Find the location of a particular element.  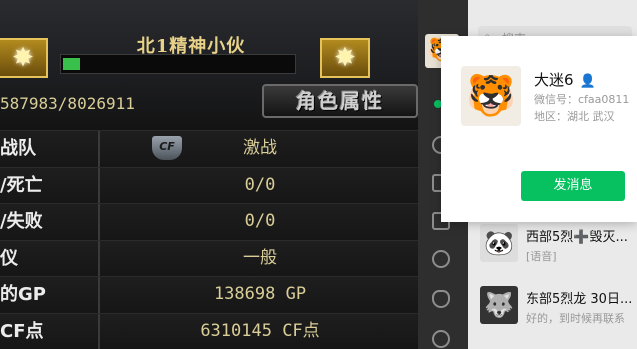

stat-row: /死亡 0/0 is located at coordinates (209, 184).